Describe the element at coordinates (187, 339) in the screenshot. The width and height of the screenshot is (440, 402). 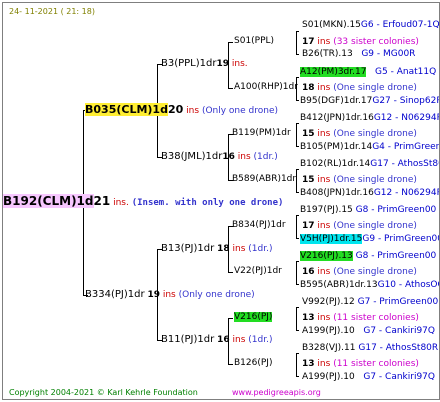
I see `queen-name: B11(PJ)1dr` at that location.